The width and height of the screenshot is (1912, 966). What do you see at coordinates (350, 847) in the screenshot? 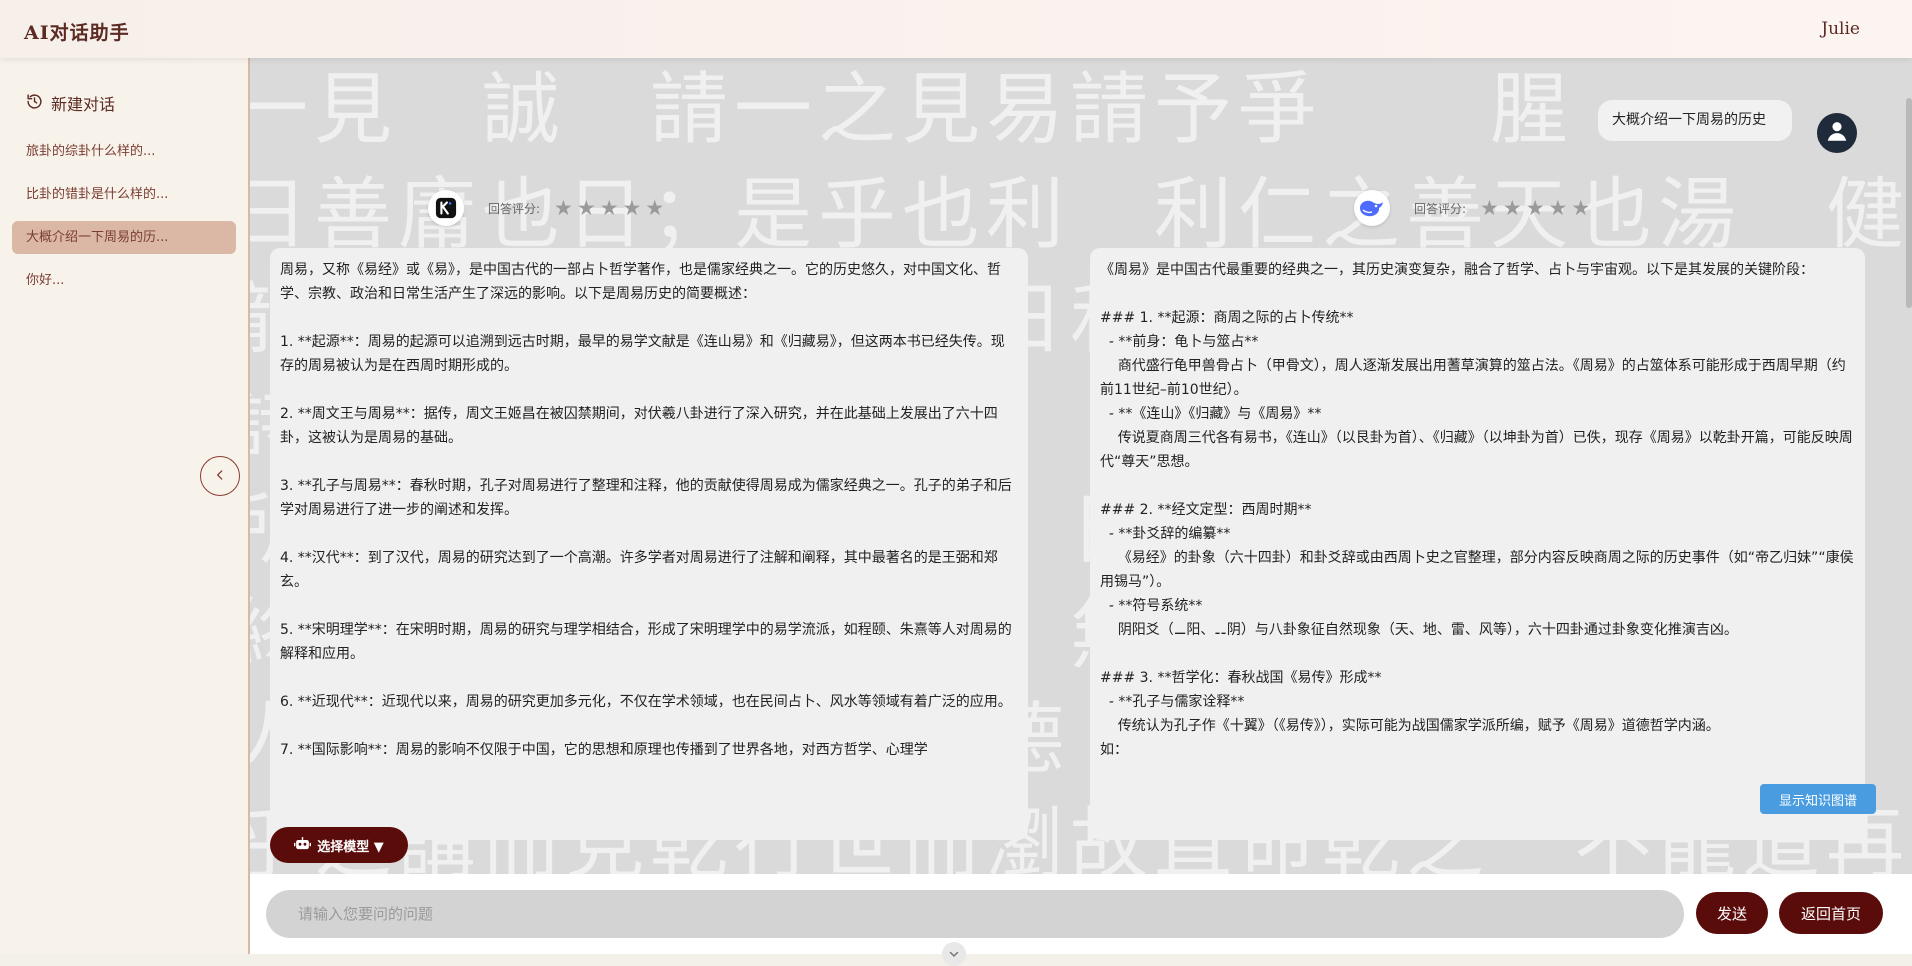
I see `select-model-label: 选择模型 ▼` at bounding box center [350, 847].